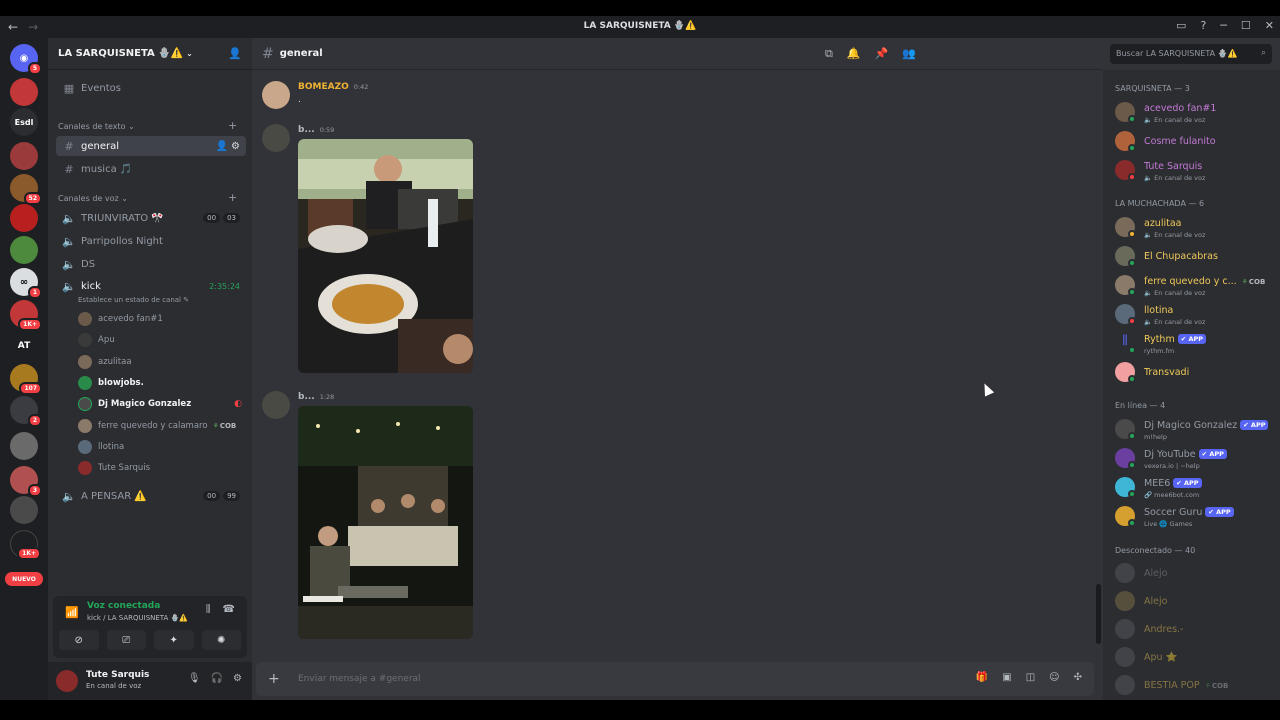  What do you see at coordinates (117, 675) in the screenshot?
I see `user-name: Tute Sarquis` at bounding box center [117, 675].